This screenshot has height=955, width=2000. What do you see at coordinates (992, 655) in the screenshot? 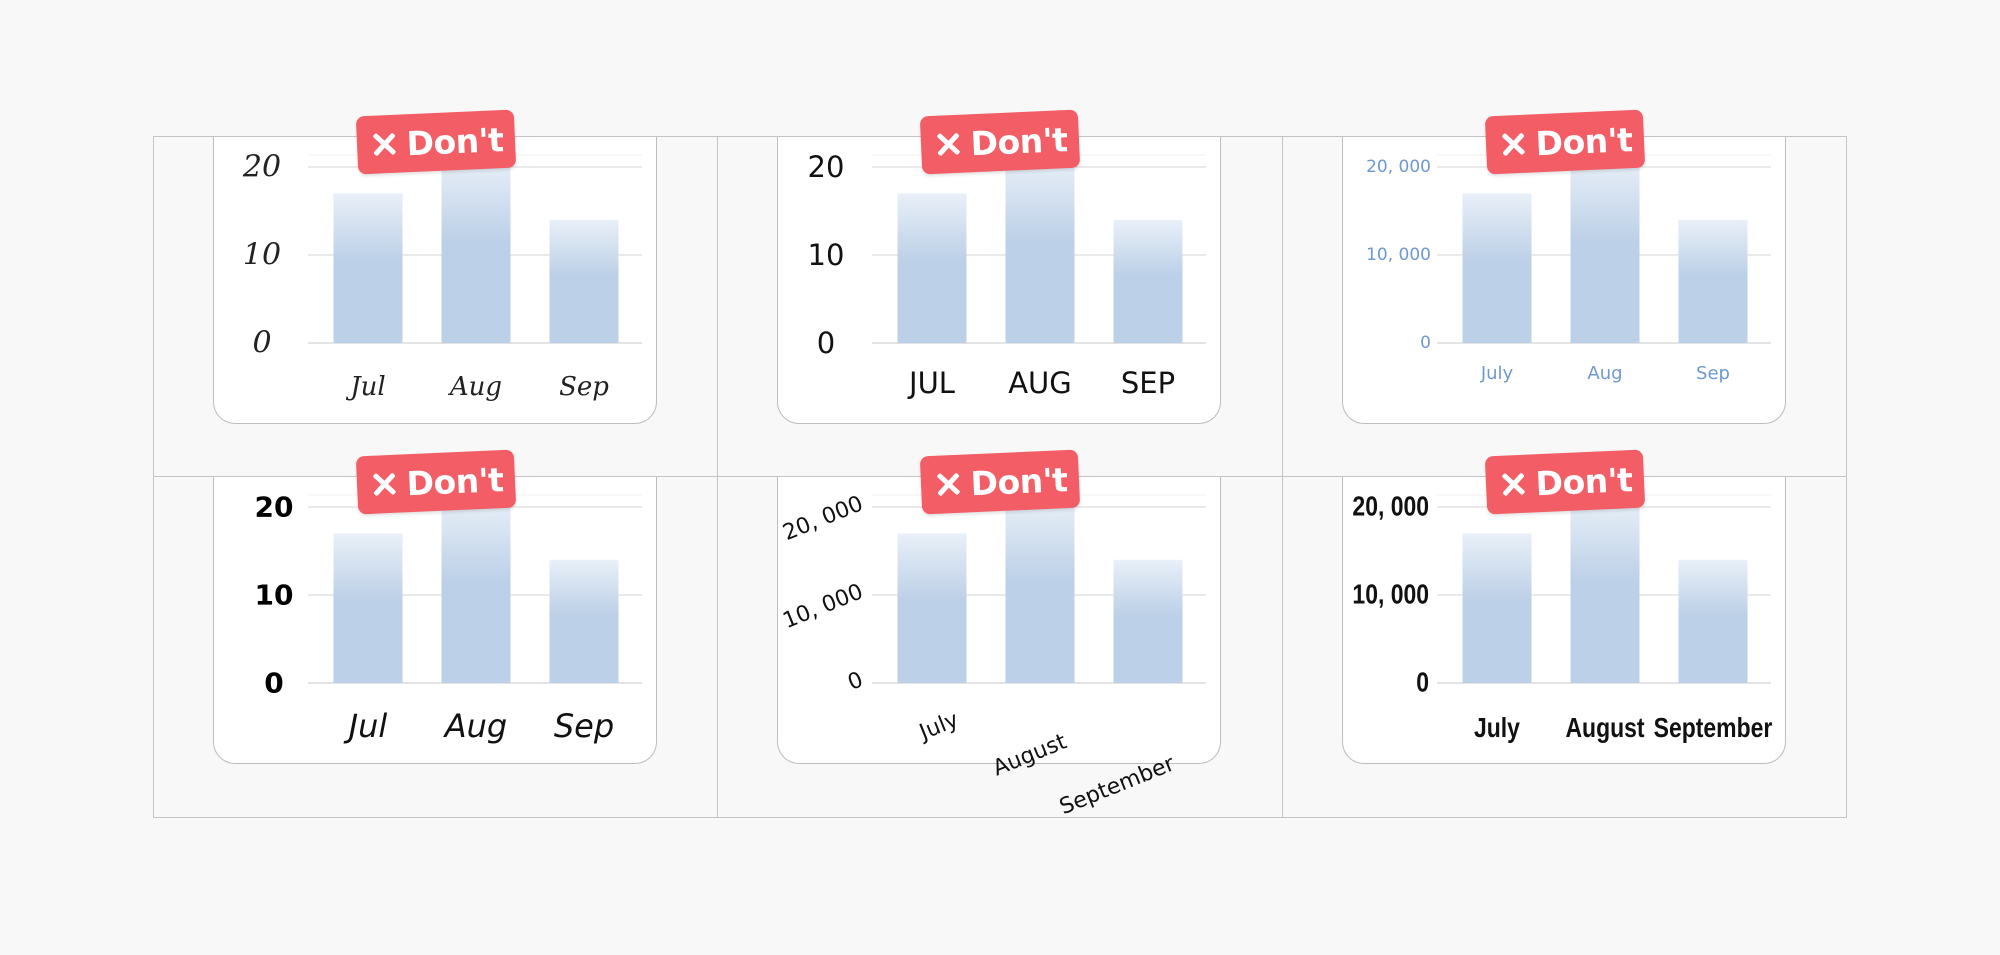
I see `bar-chart-5: July AugustSeptember 0 10, 000 20, 000` at bounding box center [992, 655].